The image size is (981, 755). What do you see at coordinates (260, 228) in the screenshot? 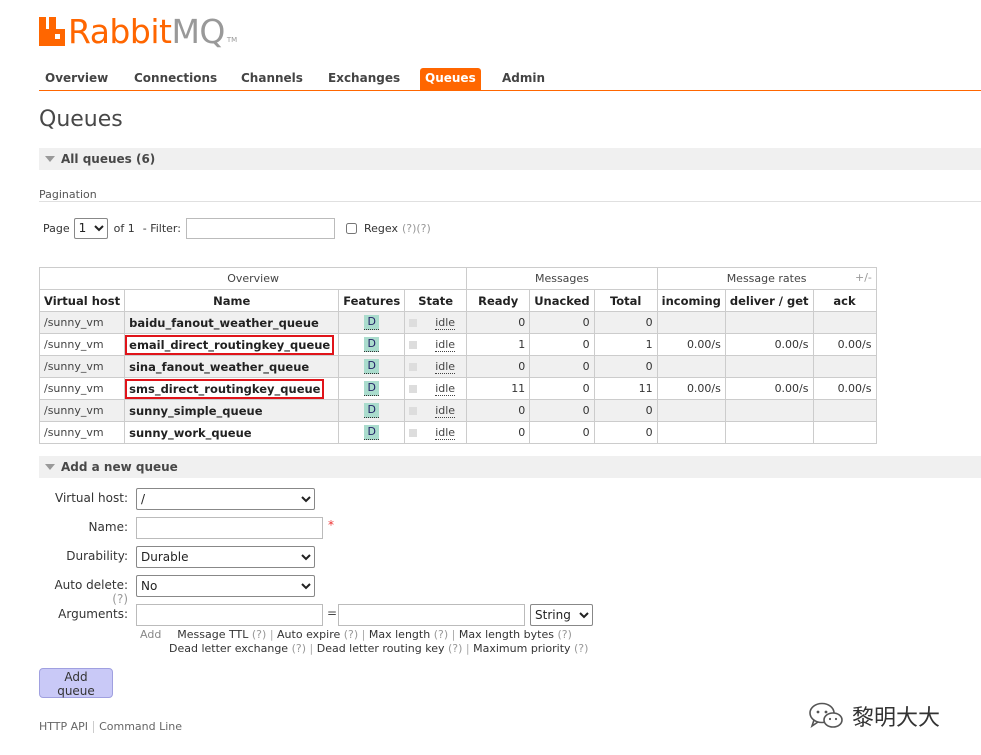
I see `filter-input` at bounding box center [260, 228].